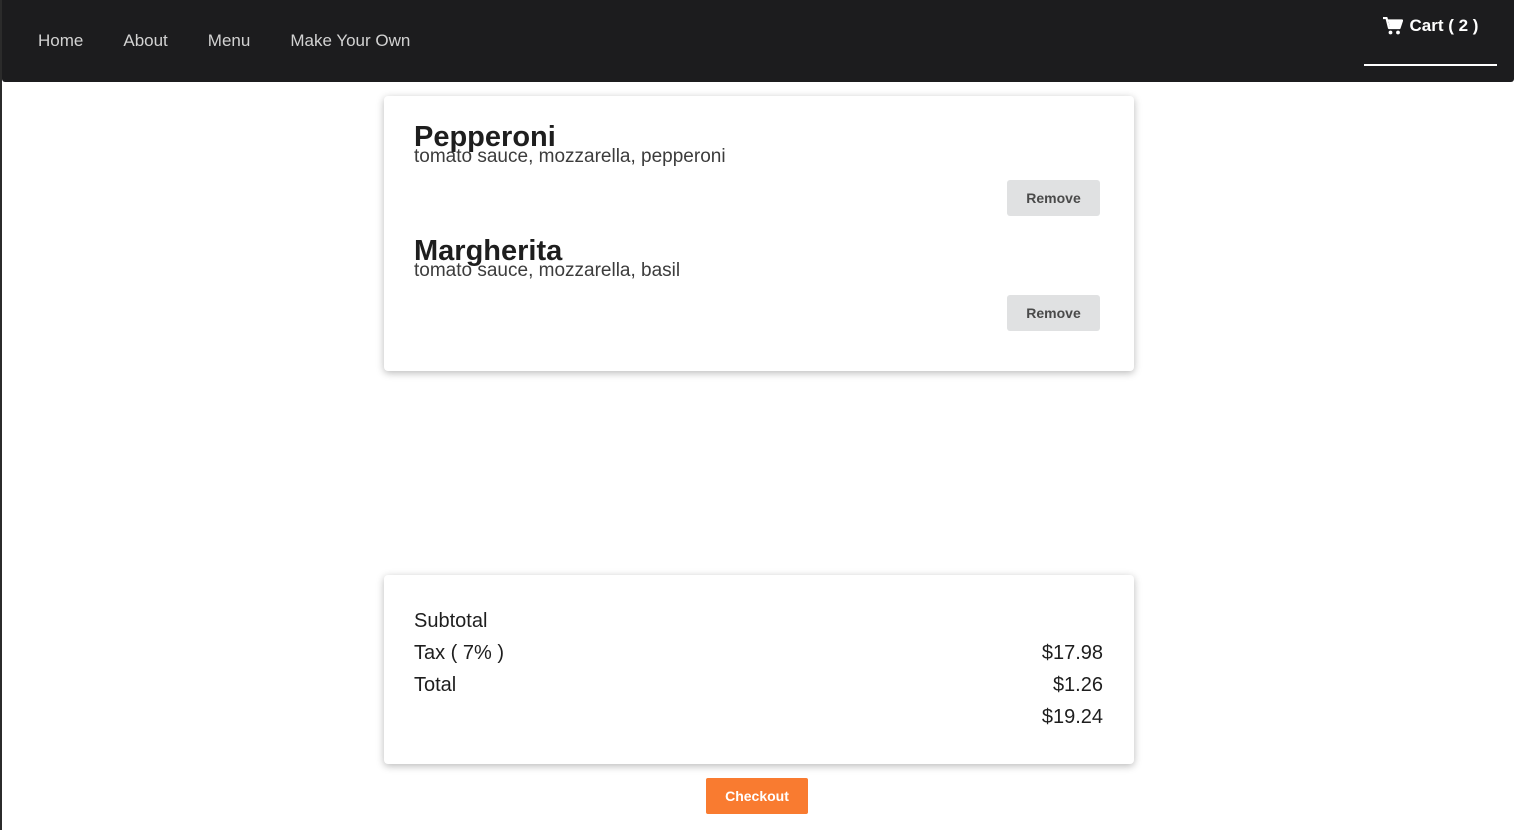 This screenshot has width=1514, height=830. I want to click on total-label: Total, so click(435, 685).